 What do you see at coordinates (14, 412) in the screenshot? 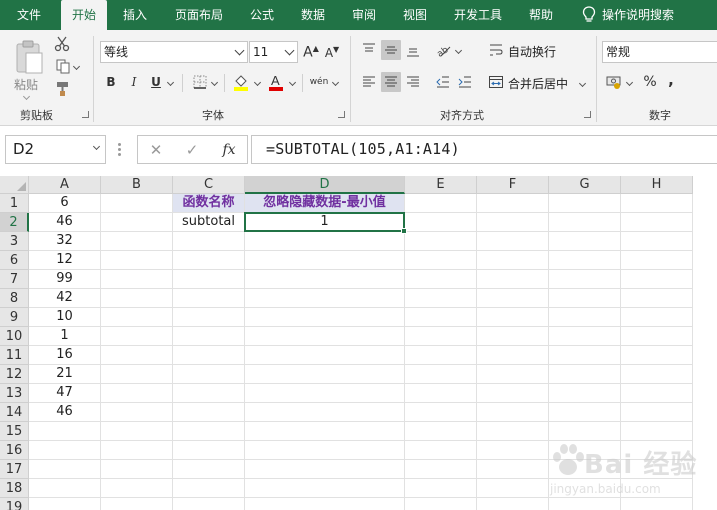
I see `row-header-14: 14` at bounding box center [14, 412].